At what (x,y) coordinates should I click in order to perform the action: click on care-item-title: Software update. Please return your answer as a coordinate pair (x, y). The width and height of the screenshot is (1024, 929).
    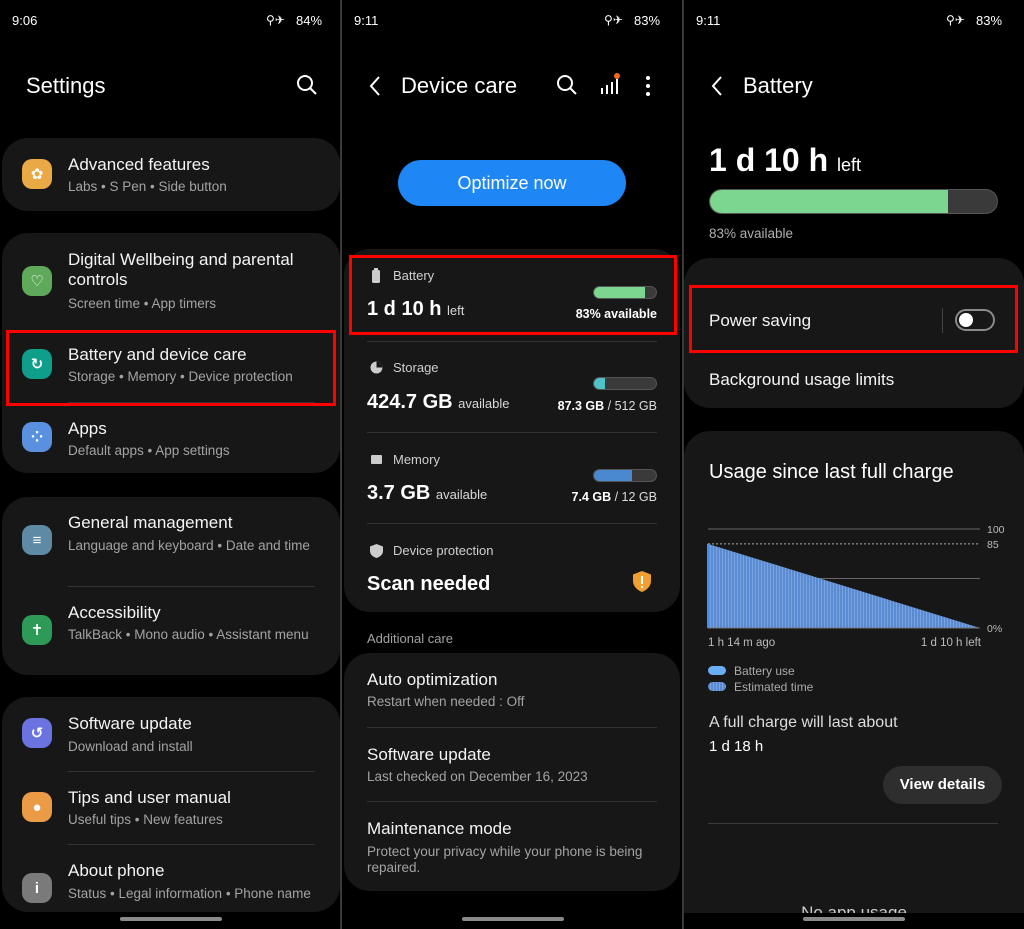
    Looking at the image, I should click on (429, 754).